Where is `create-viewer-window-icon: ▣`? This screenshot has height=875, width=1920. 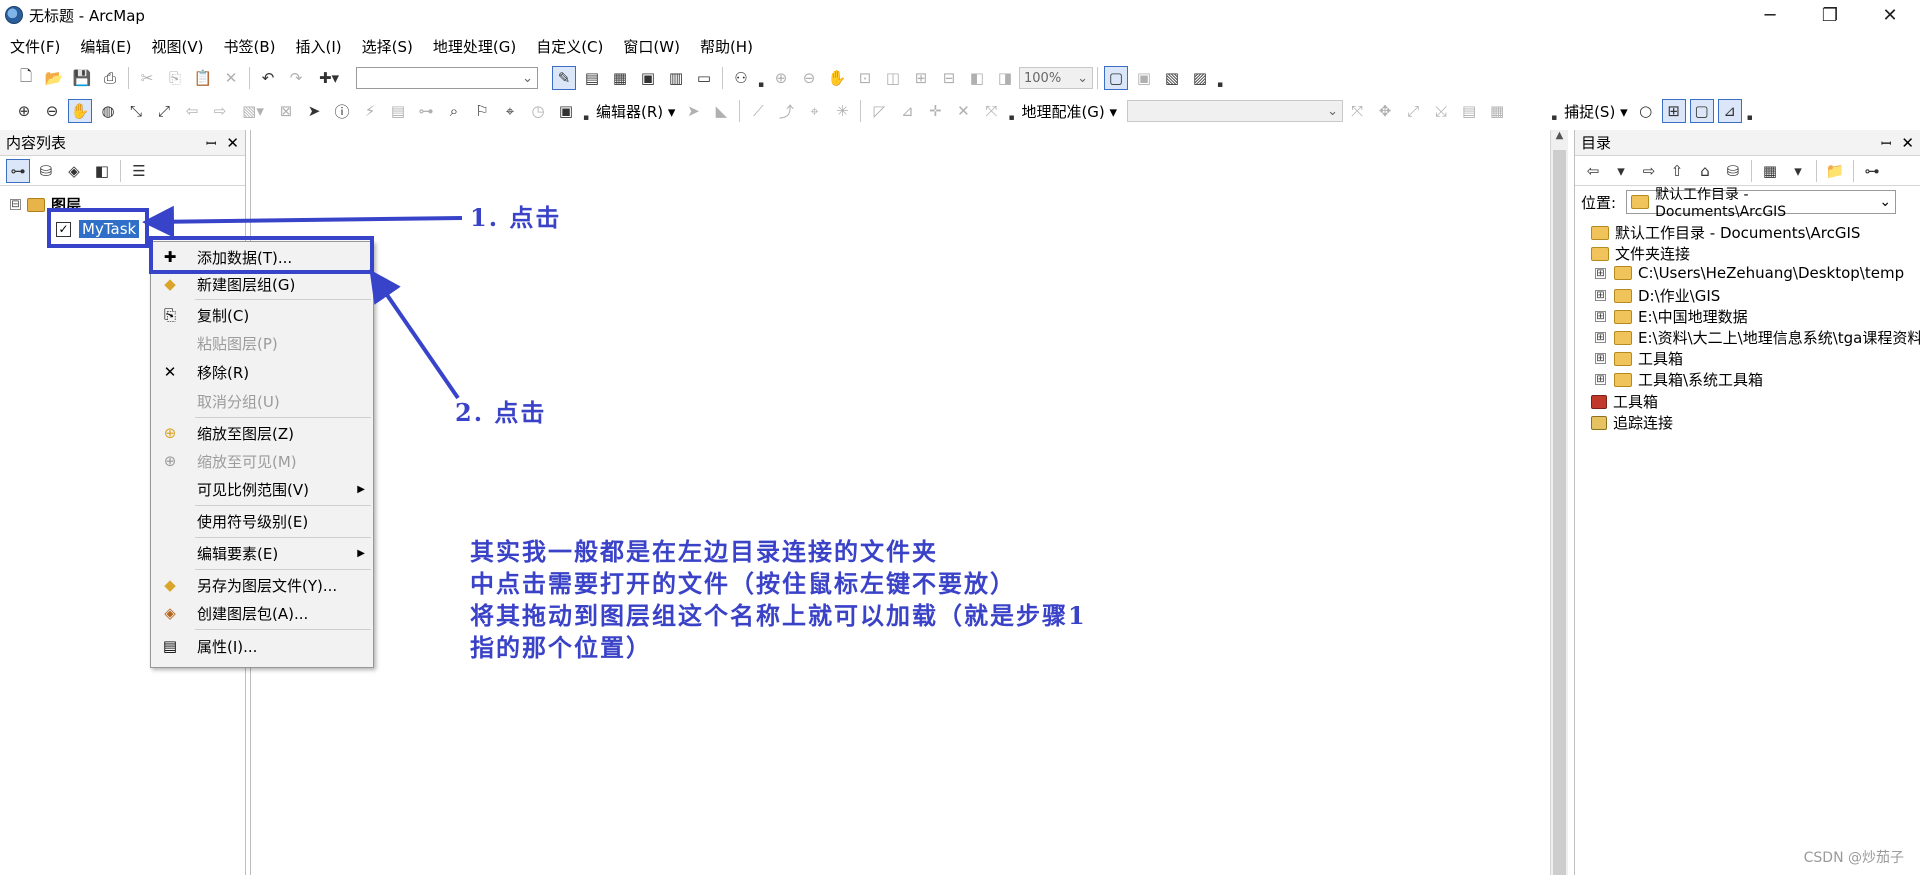 create-viewer-window-icon: ▣ is located at coordinates (566, 111).